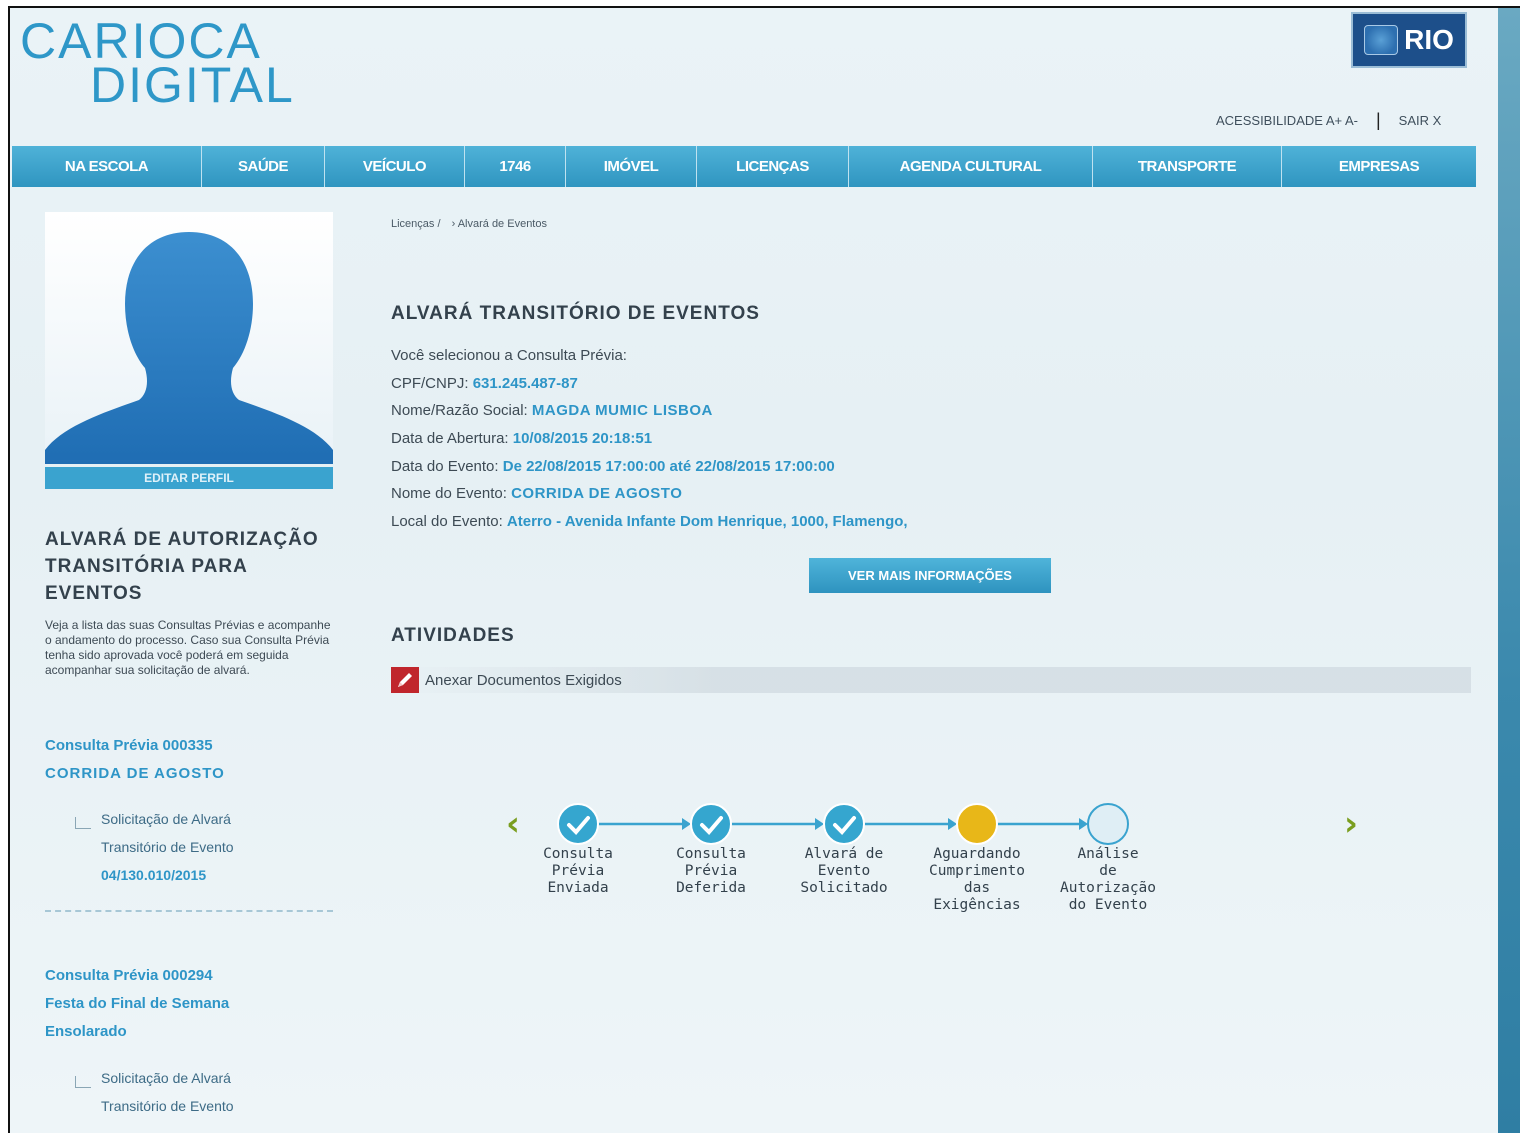  I want to click on timeline-step-label-line: Cumprimento, so click(977, 871).